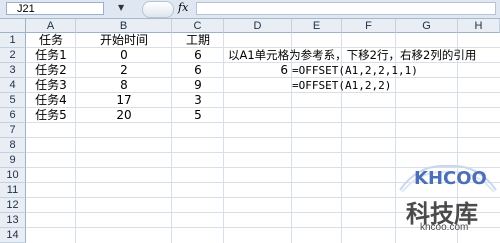 The width and height of the screenshot is (500, 243). Describe the element at coordinates (198, 85) in the screenshot. I see `cell-c4: 9` at that location.